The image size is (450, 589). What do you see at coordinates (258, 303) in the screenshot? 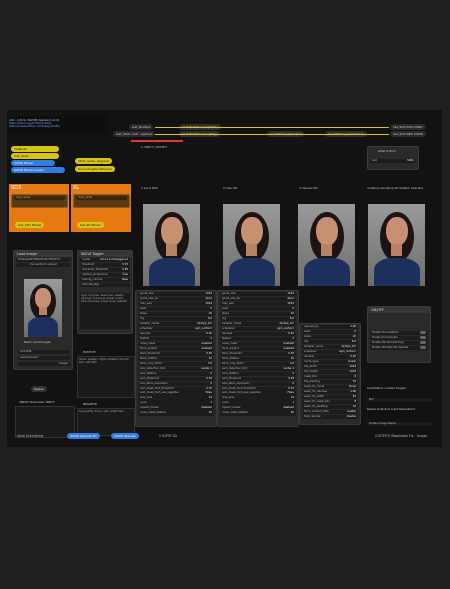
I see `detailer2-row: max_size 1024` at bounding box center [258, 303].